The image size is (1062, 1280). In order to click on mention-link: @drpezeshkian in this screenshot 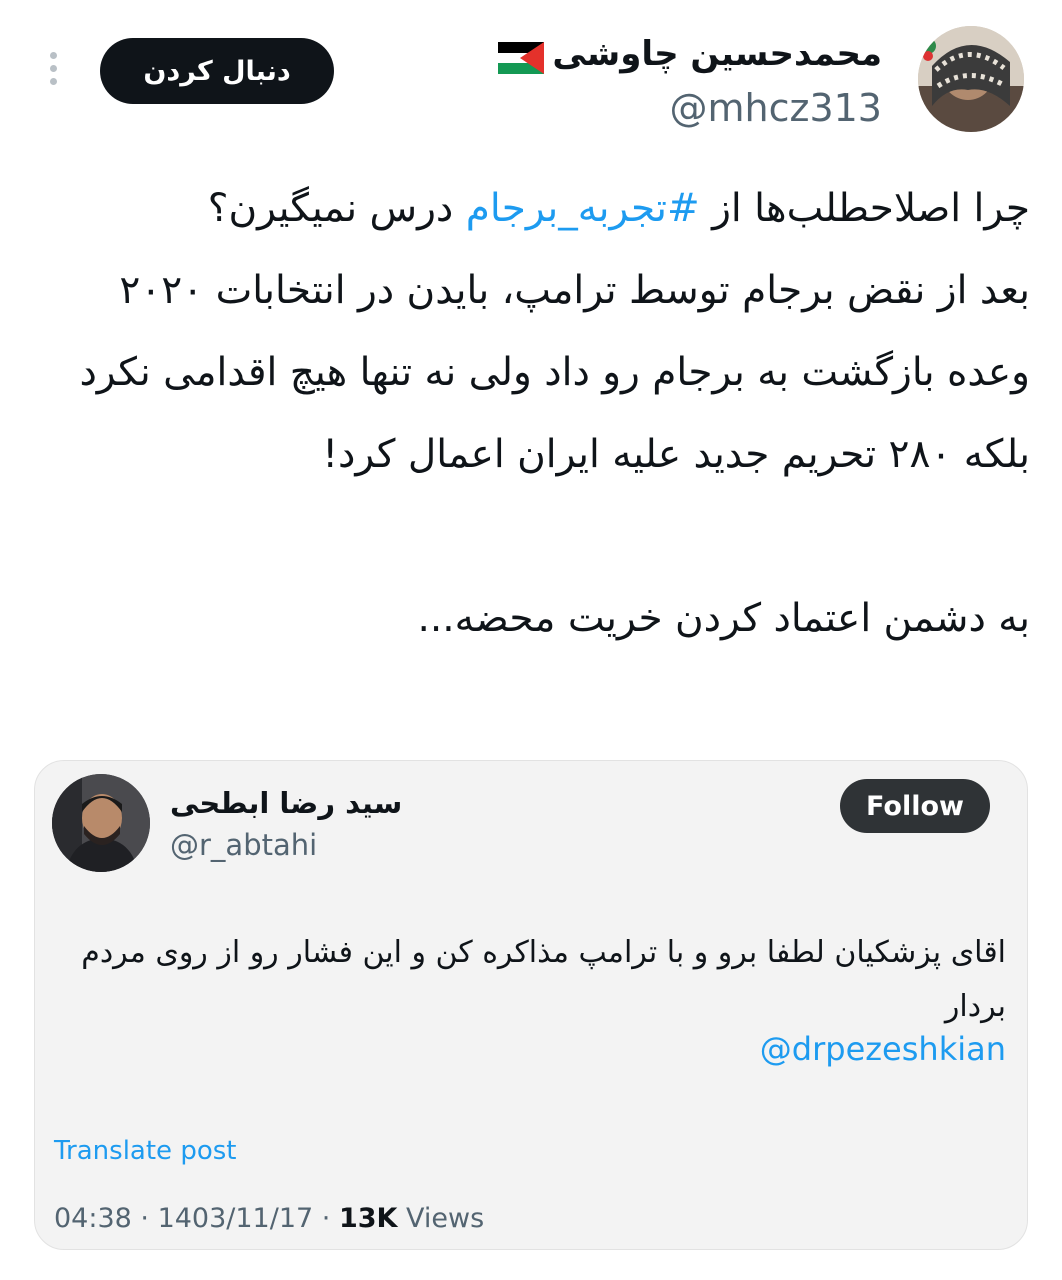, I will do `click(883, 1049)`.